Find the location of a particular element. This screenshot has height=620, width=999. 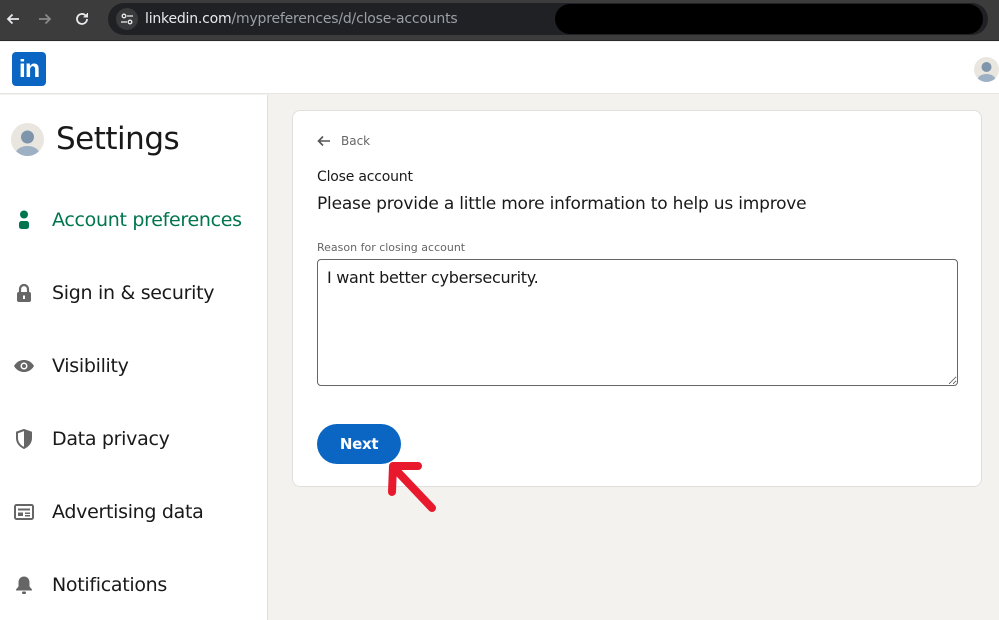

sidebar-item-advertising-data: Advertising data is located at coordinates (134, 512).